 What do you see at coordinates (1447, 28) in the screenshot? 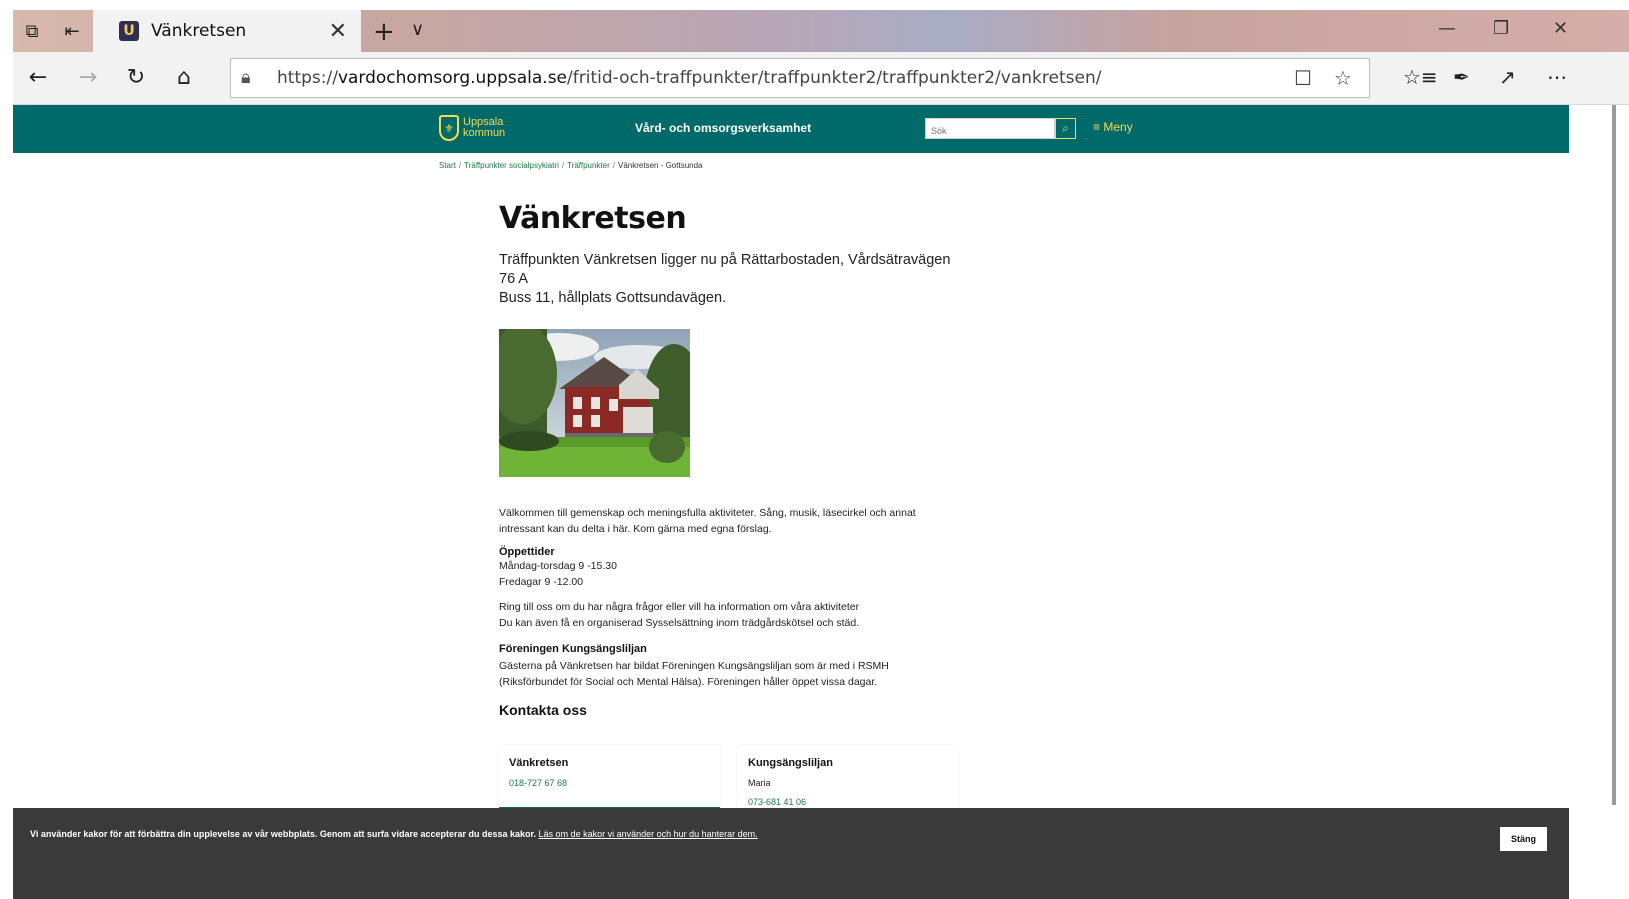
I see `minimize-icon: —` at bounding box center [1447, 28].